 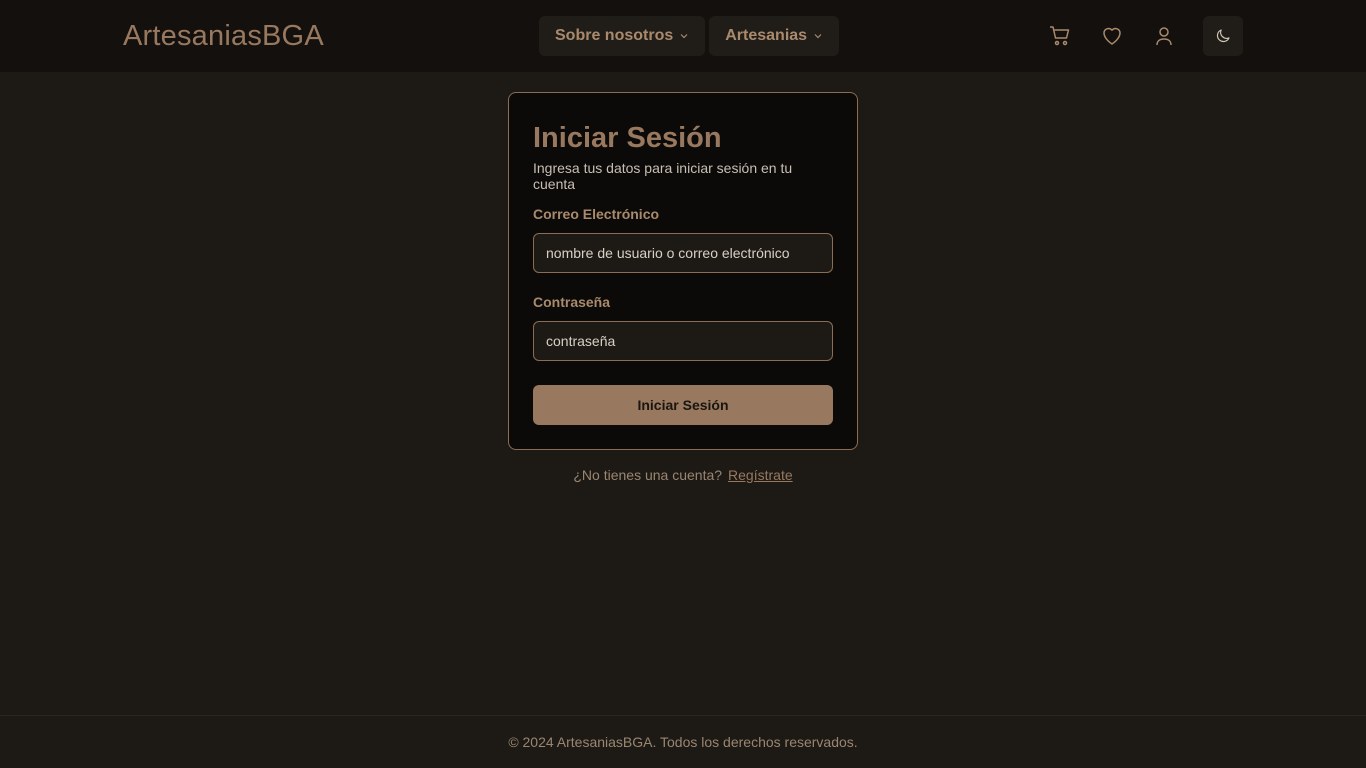 I want to click on nav-artesanias-button: Artesanias, so click(x=774, y=36).